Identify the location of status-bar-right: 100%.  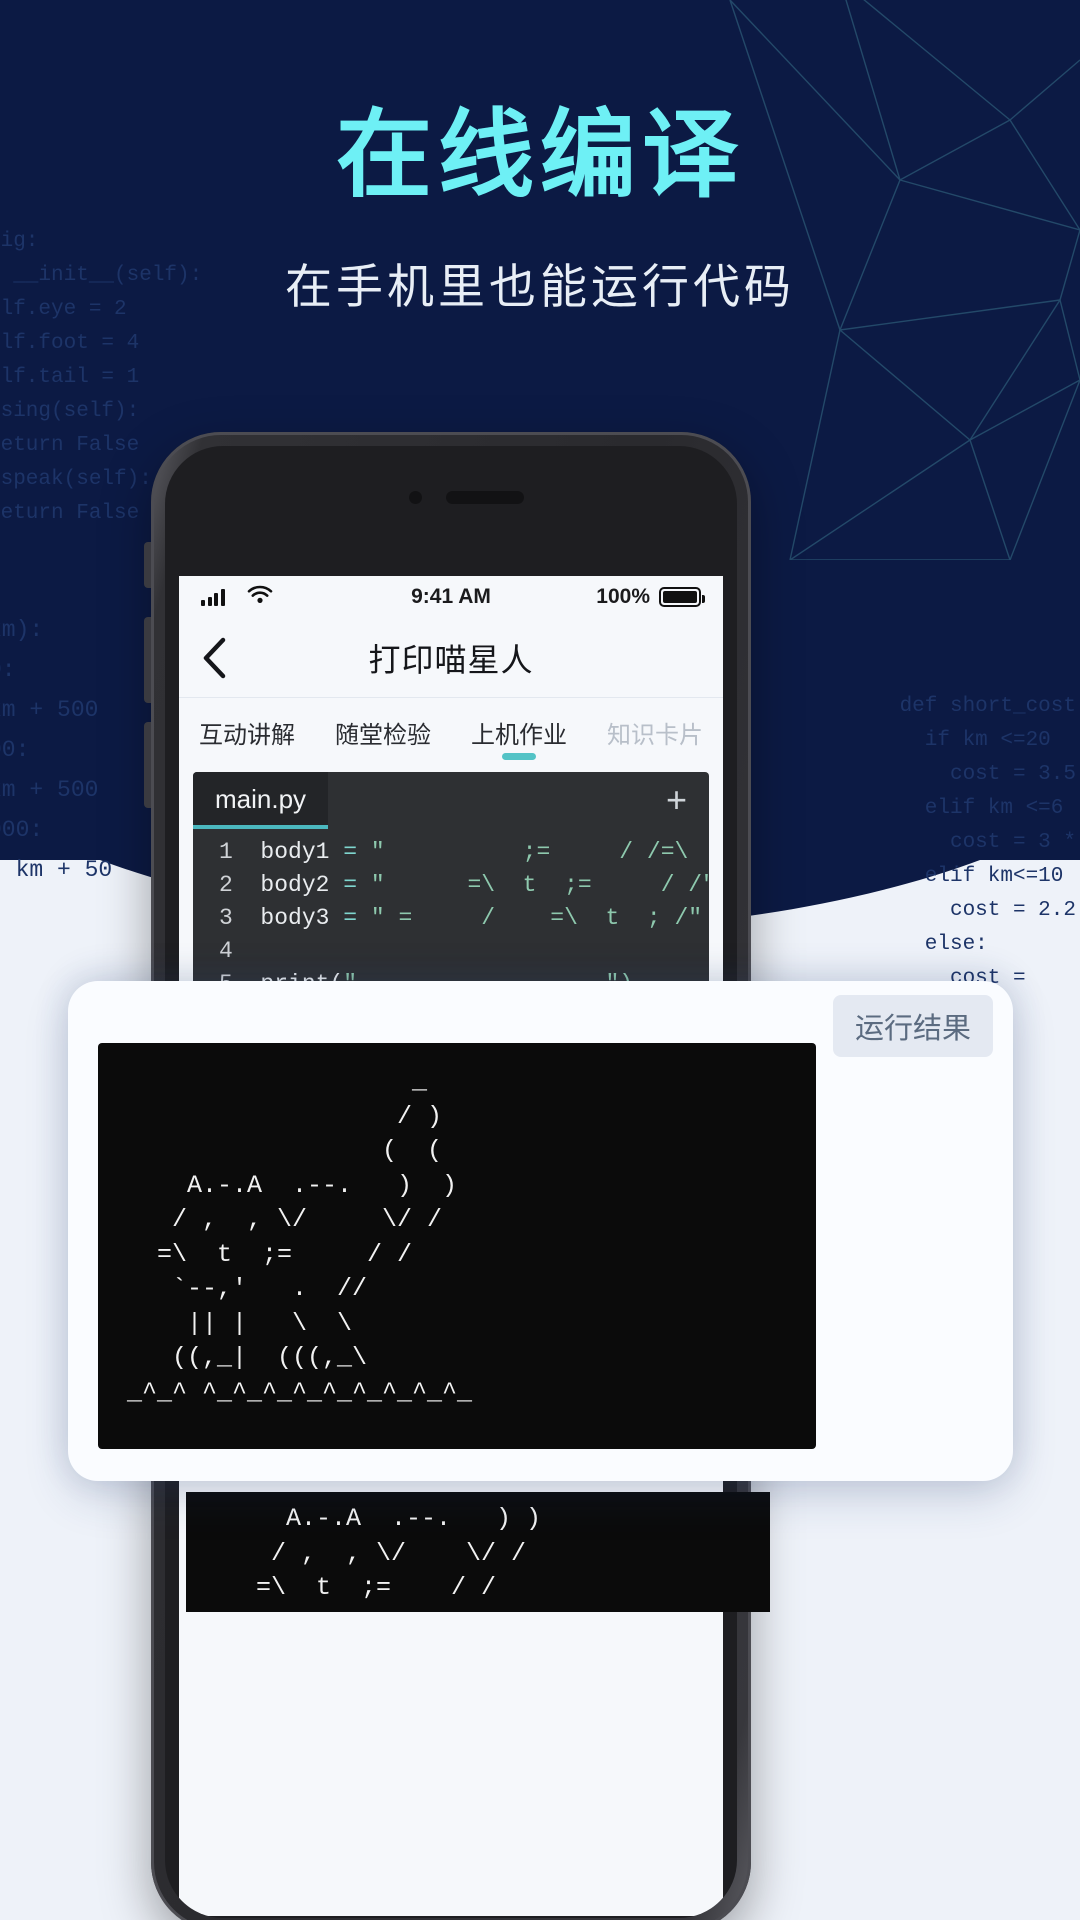
(650, 597).